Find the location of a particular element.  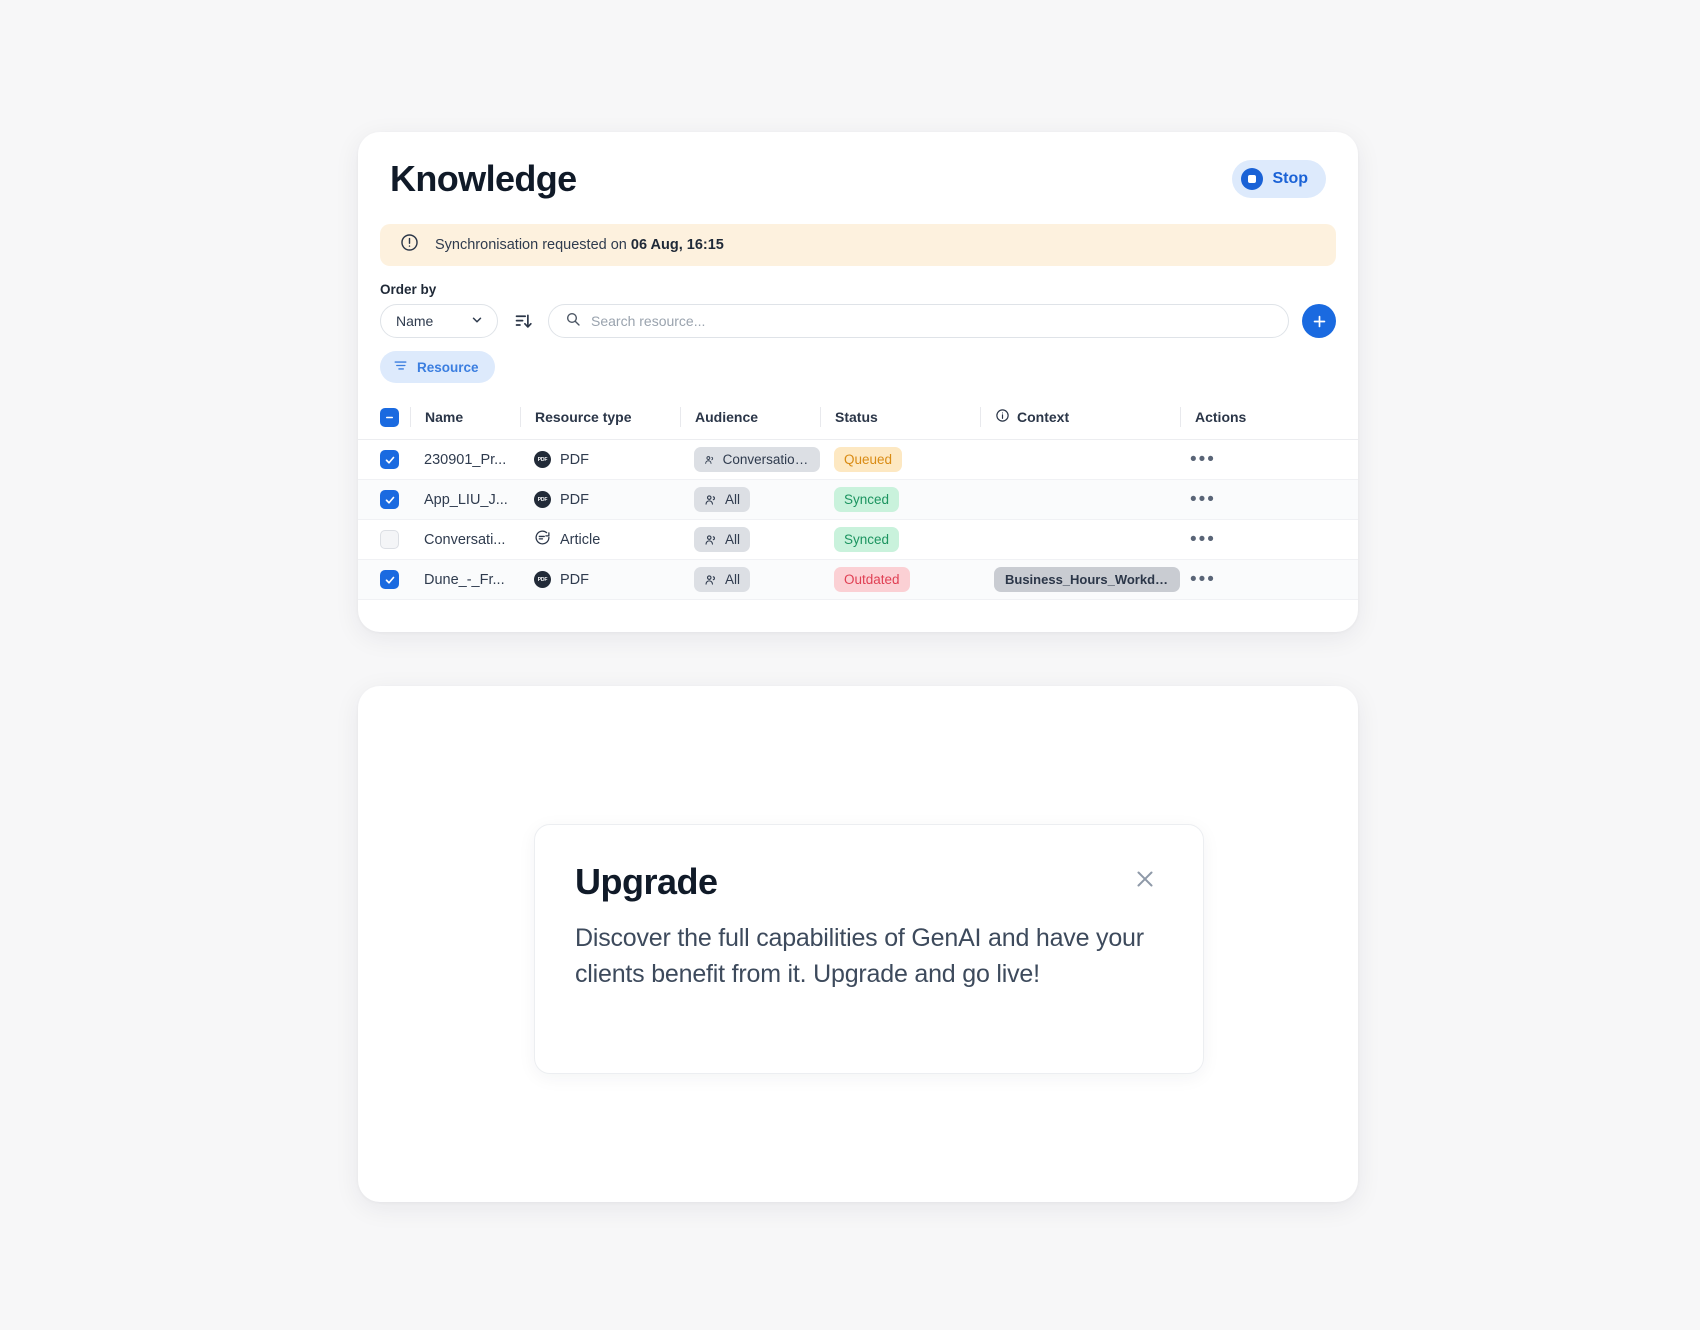

column-header-resource-type: Resource type is located at coordinates (600, 420).